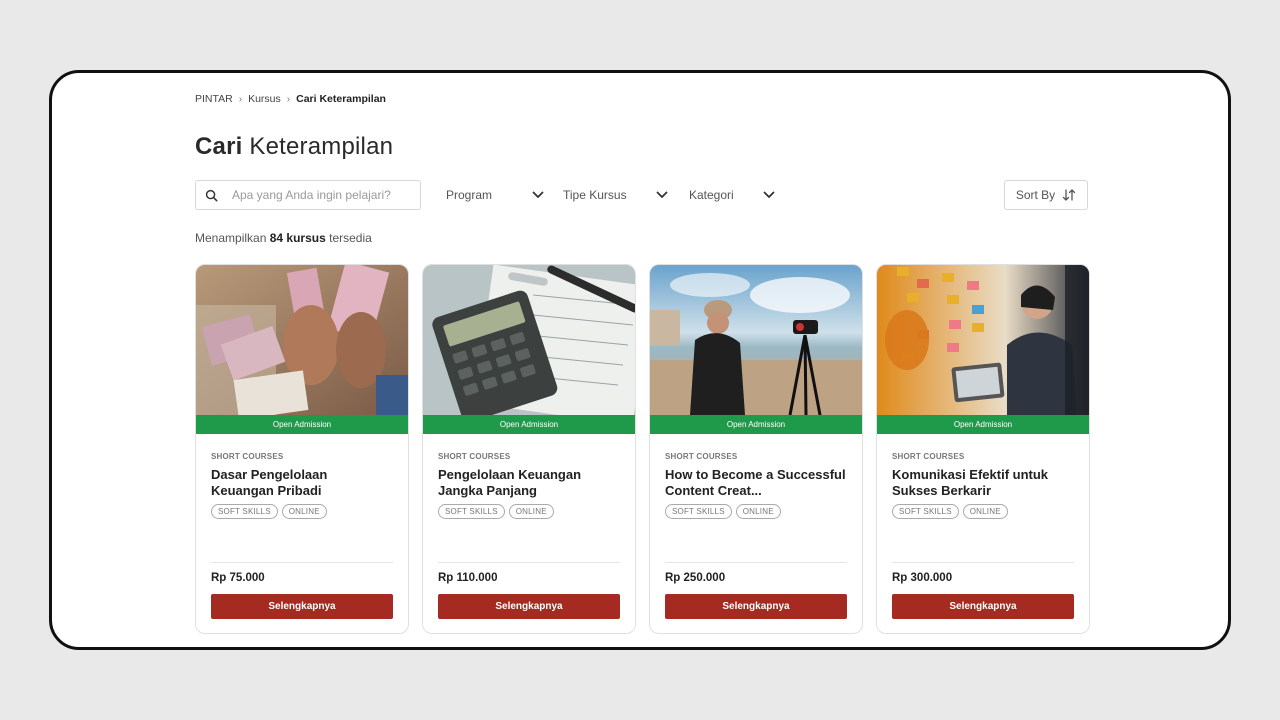 The width and height of the screenshot is (1280, 720). I want to click on course-image-content-creator, so click(756, 340).